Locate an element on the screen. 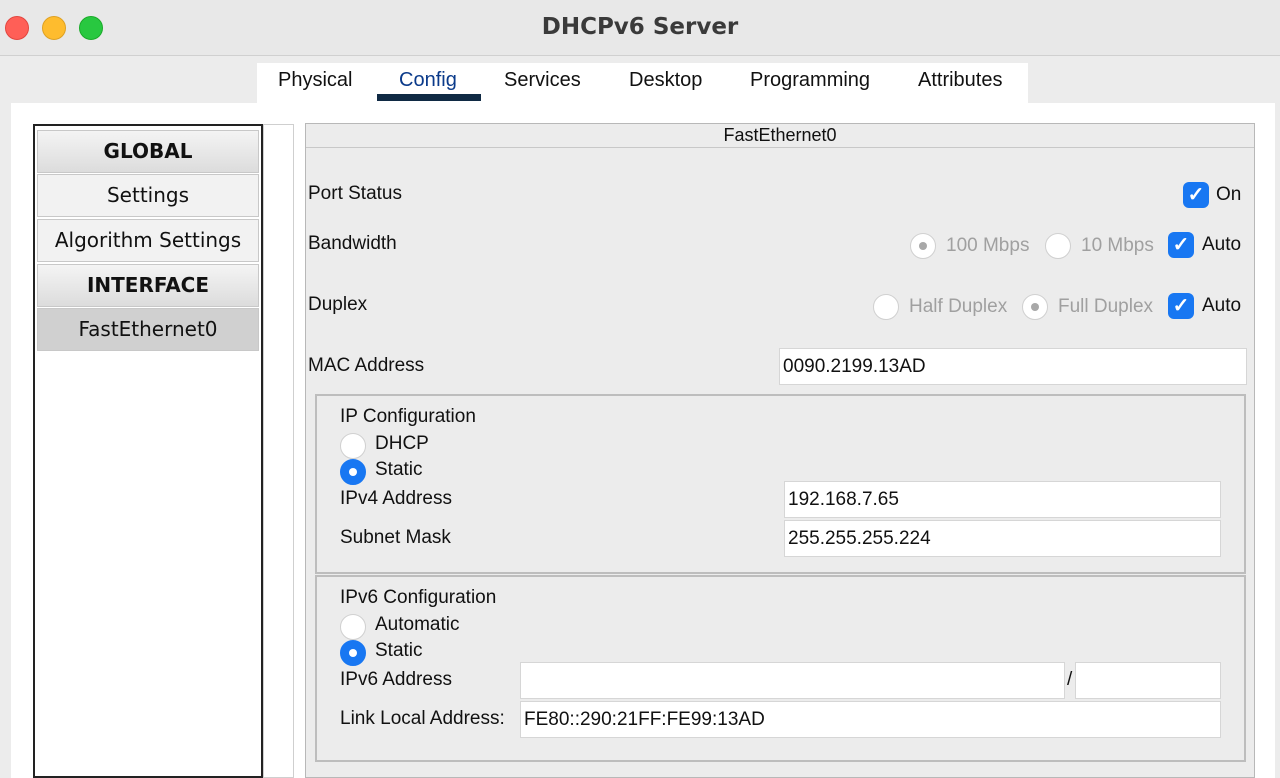 The width and height of the screenshot is (1280, 778). ipv4-static-label: Static is located at coordinates (399, 469).